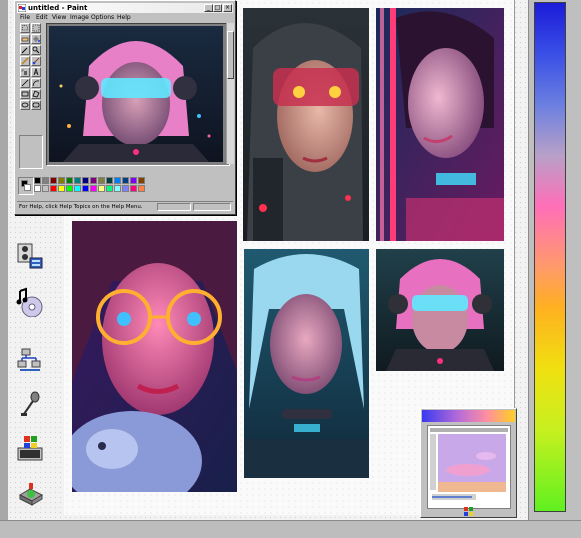  I want to click on menu-image: Image, so click(79, 17).